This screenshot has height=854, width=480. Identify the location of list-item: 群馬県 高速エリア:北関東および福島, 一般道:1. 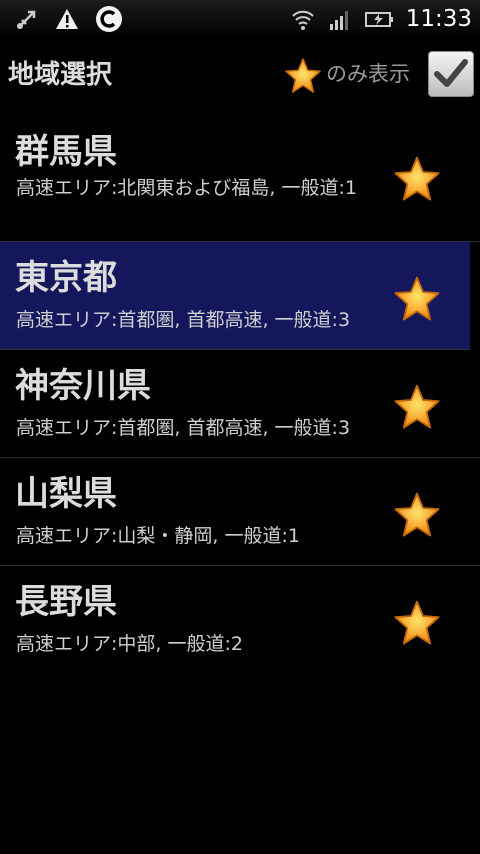
(240, 187).